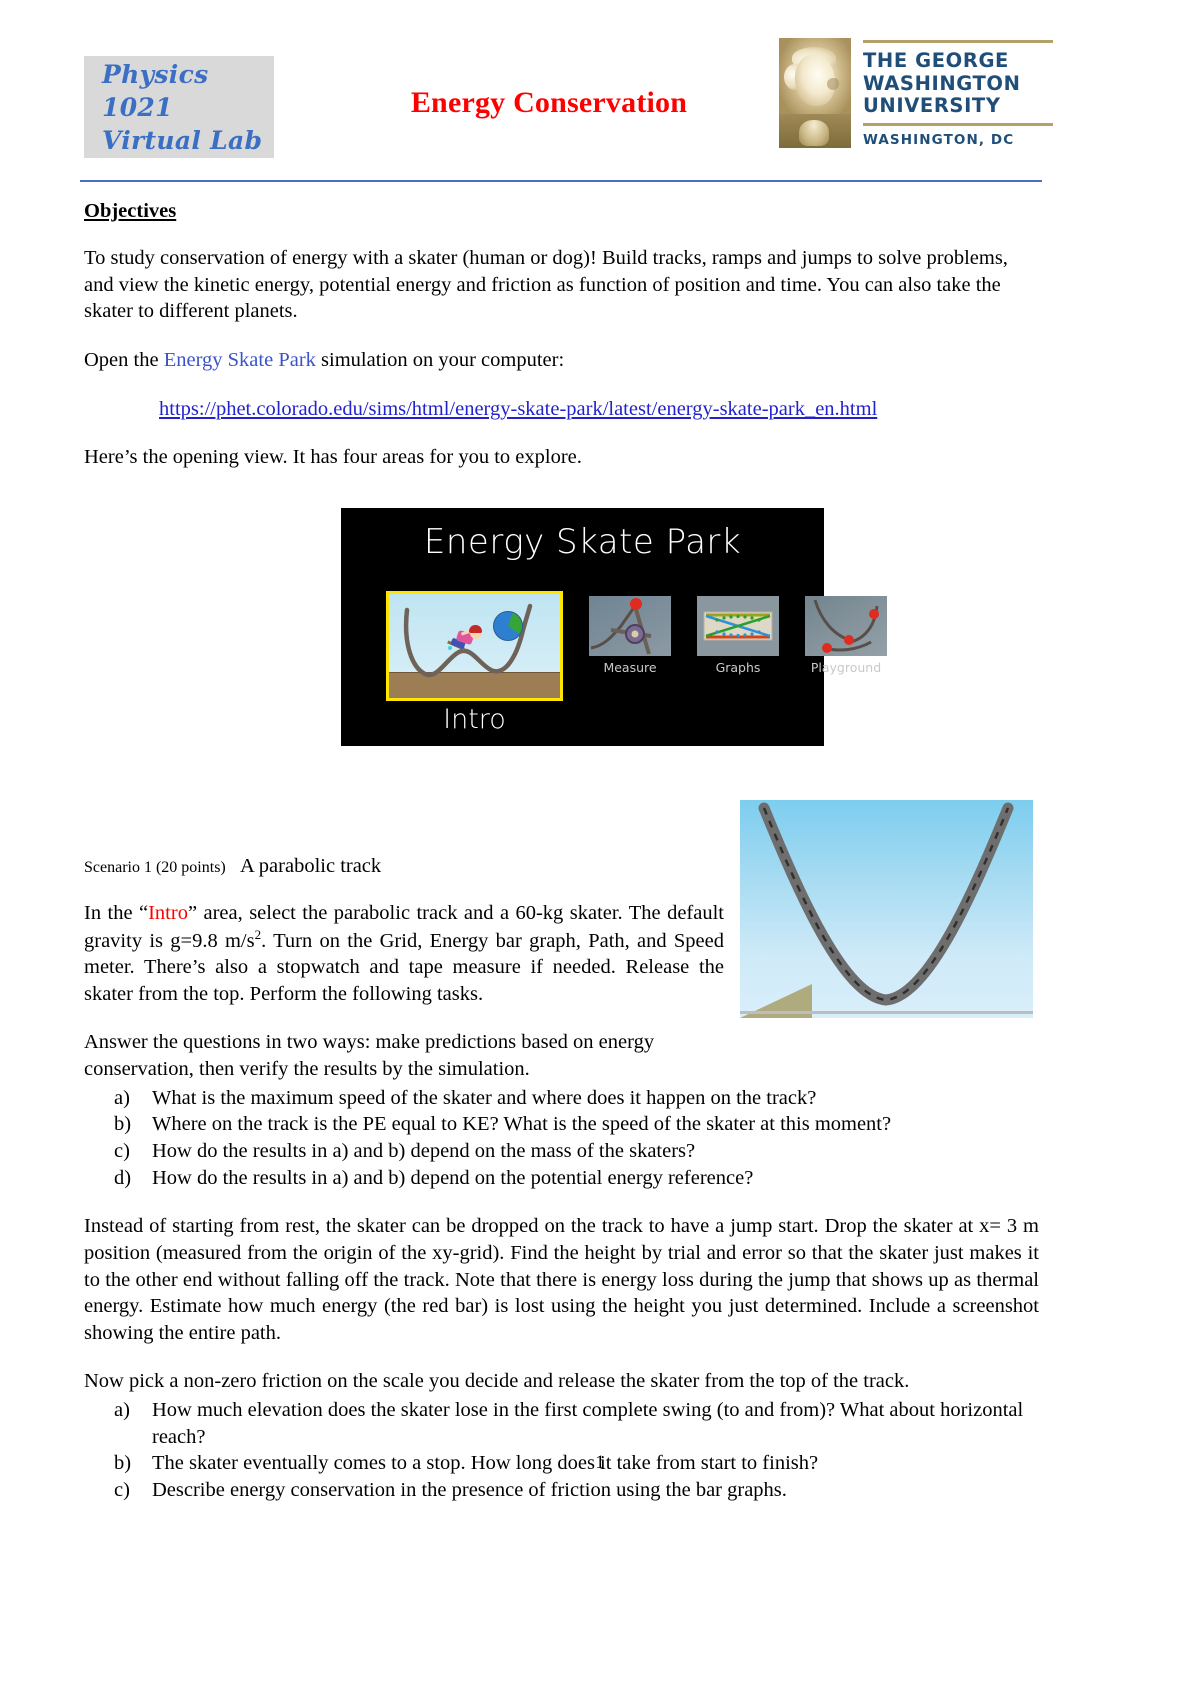  Describe the element at coordinates (465, 638) in the screenshot. I see `skater-figure-icon` at that location.